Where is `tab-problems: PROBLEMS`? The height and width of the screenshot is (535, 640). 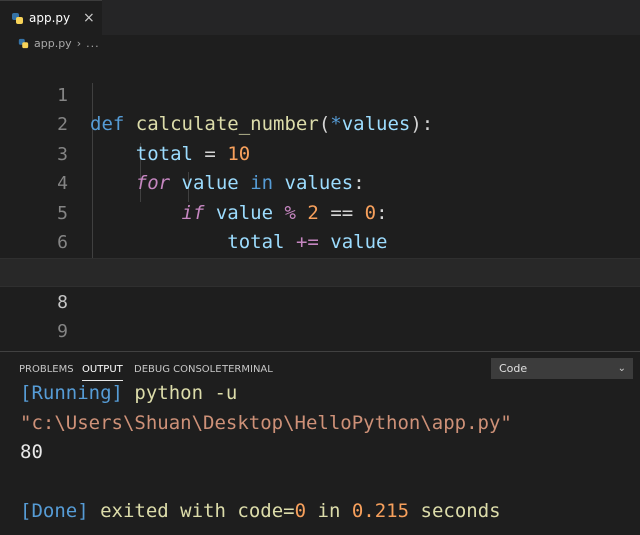 tab-problems: PROBLEMS is located at coordinates (46, 369).